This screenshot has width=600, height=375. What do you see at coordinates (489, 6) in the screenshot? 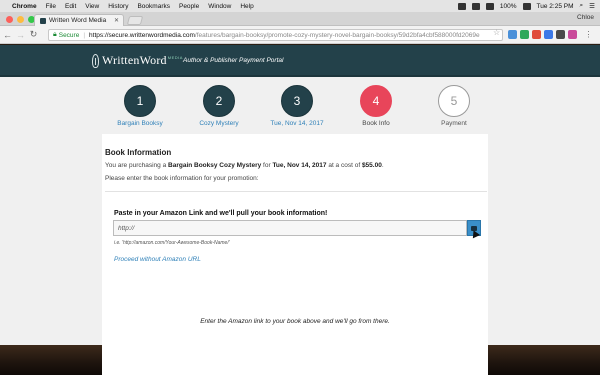
I see `wifi-icon` at bounding box center [489, 6].